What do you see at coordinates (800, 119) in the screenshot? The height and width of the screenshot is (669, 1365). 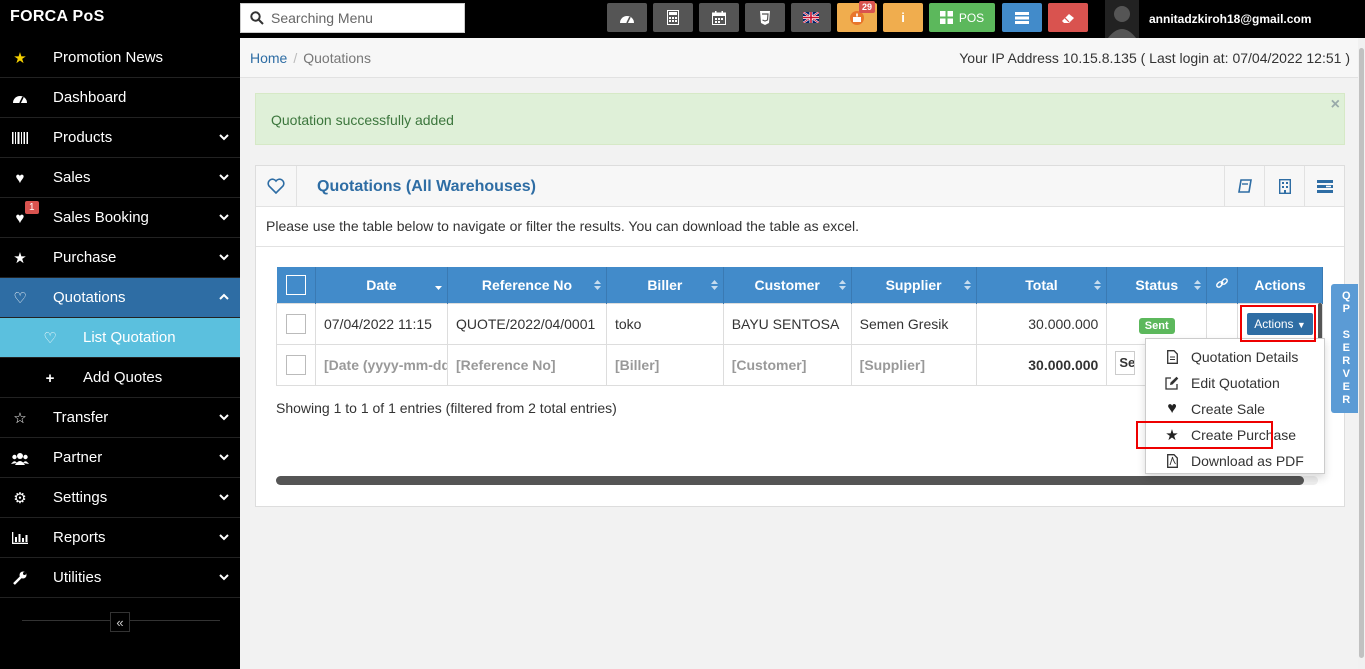 I see `success-alert: Quotation successfully added ×` at bounding box center [800, 119].